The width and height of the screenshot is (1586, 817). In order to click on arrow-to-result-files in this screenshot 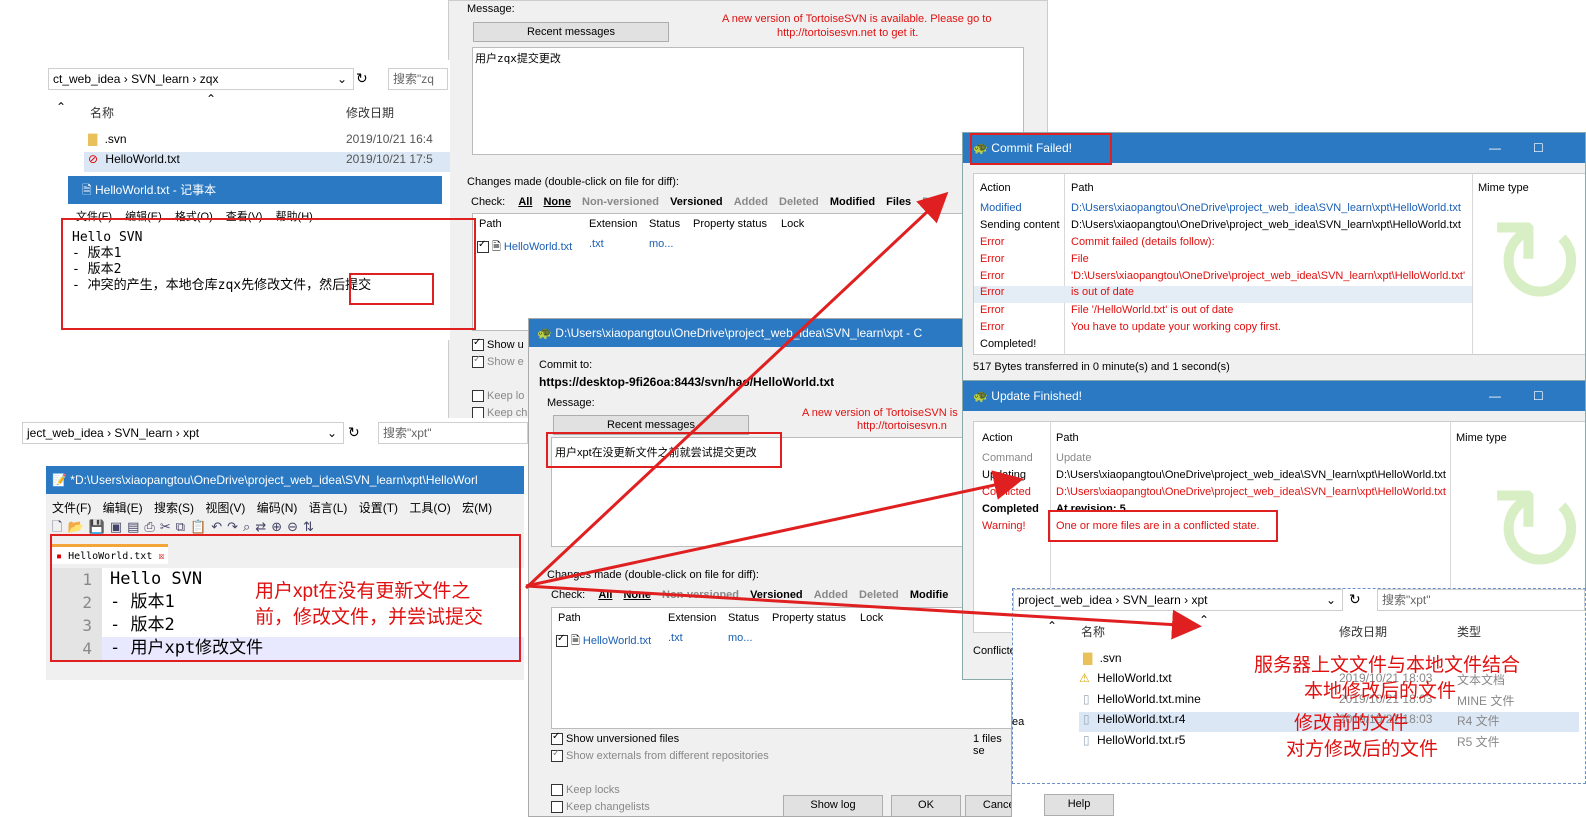, I will do `click(863, 612)`.